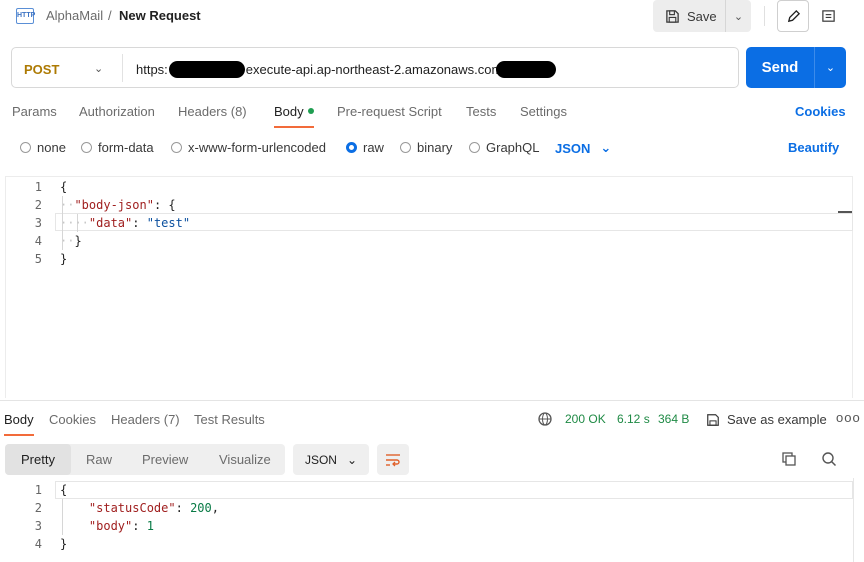  I want to click on radio-binary: binary, so click(426, 147).